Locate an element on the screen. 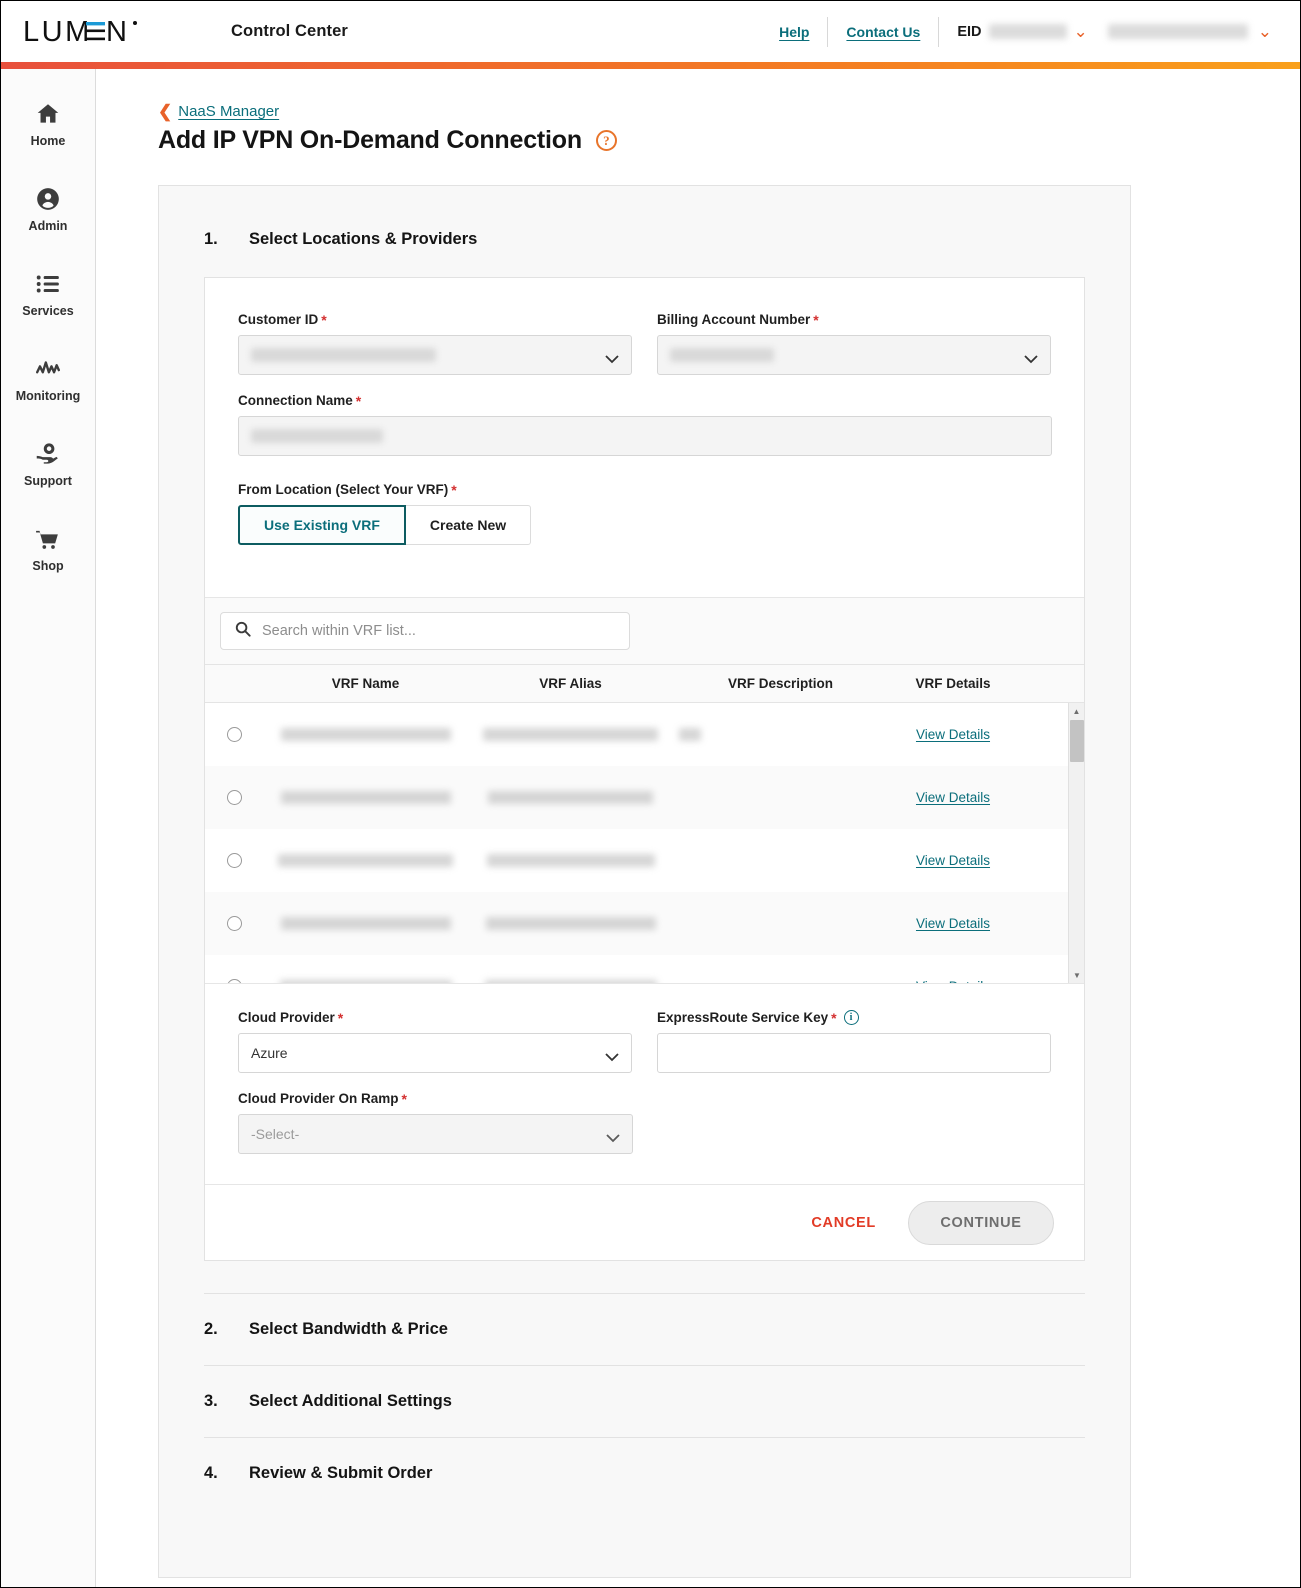  vrf-row-radio-cell is located at coordinates (234, 860).